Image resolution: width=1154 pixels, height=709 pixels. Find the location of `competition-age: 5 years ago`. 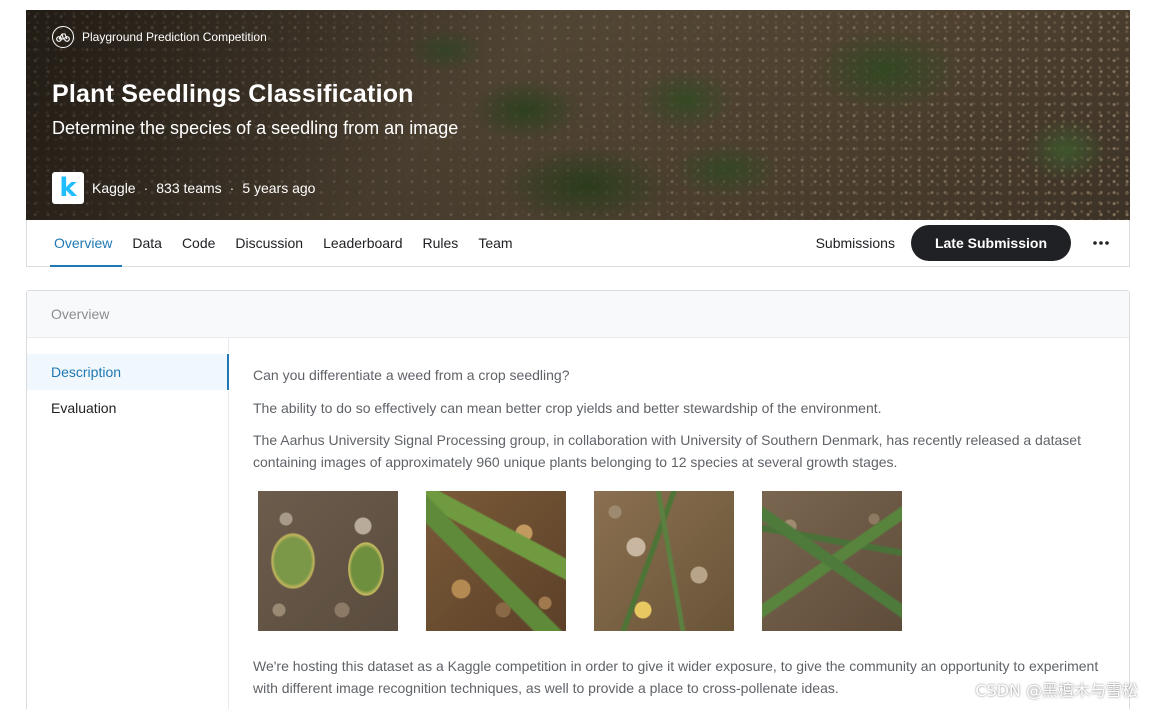

competition-age: 5 years ago is located at coordinates (279, 188).